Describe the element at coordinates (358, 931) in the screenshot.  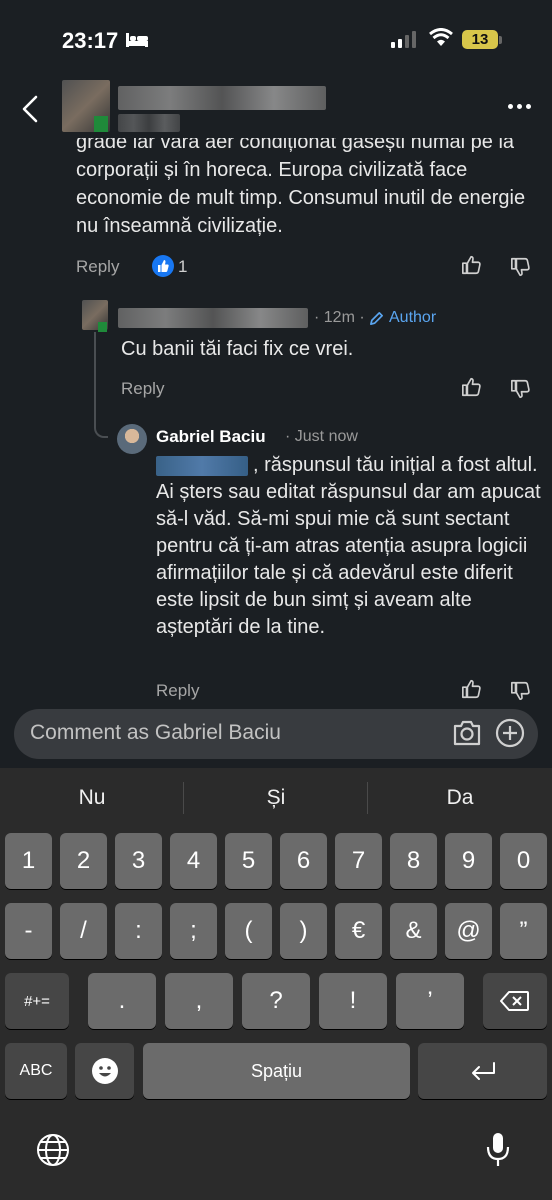
I see `key-euro: €` at that location.